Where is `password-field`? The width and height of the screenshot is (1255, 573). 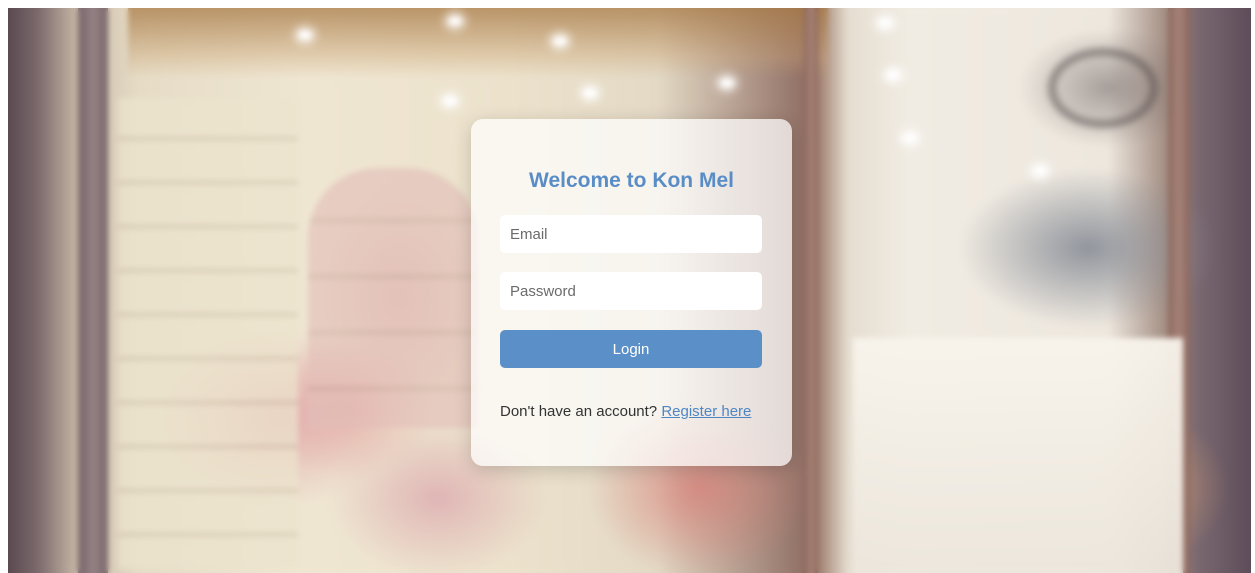
password-field is located at coordinates (631, 291).